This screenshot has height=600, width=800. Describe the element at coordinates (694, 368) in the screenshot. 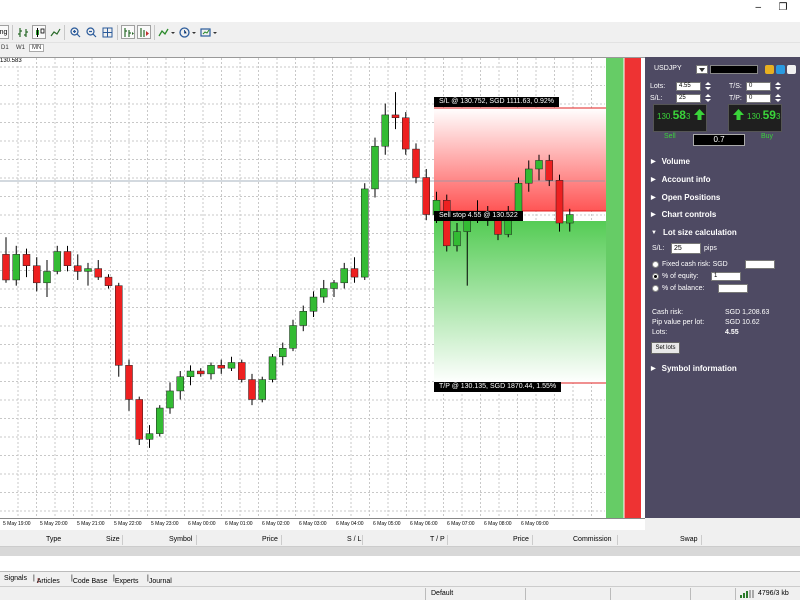

I see `section-symbol-info: ▶ Symbol information` at that location.